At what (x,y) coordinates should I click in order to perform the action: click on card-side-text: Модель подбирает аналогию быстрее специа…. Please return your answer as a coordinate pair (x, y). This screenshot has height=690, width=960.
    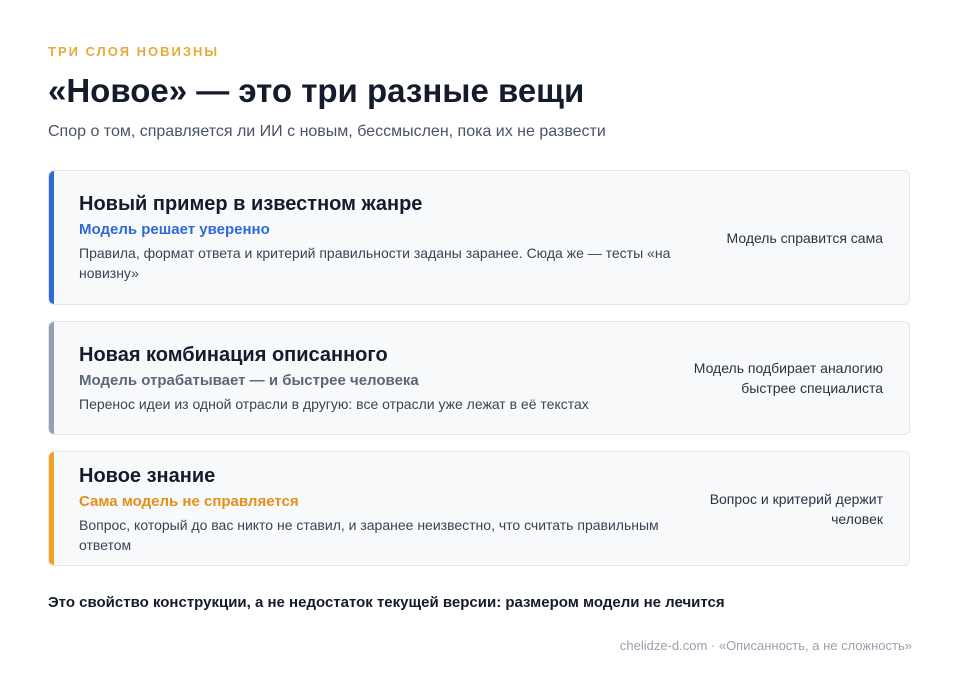
    Looking at the image, I should click on (788, 378).